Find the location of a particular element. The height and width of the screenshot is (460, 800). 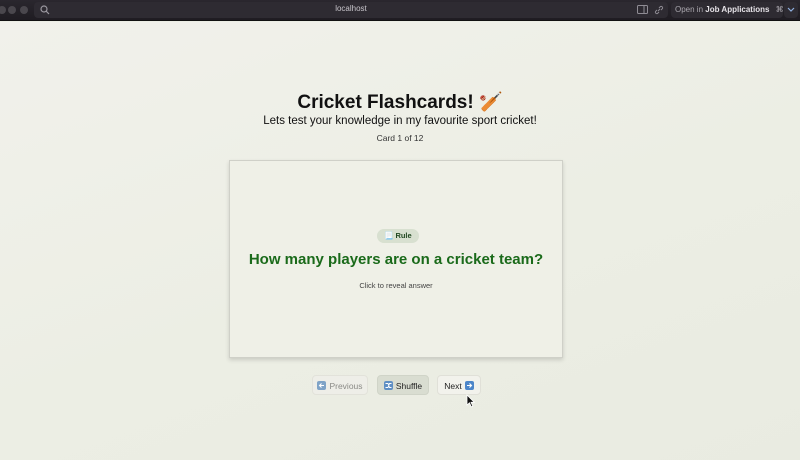

address-bar: localhost is located at coordinates (351, 10).